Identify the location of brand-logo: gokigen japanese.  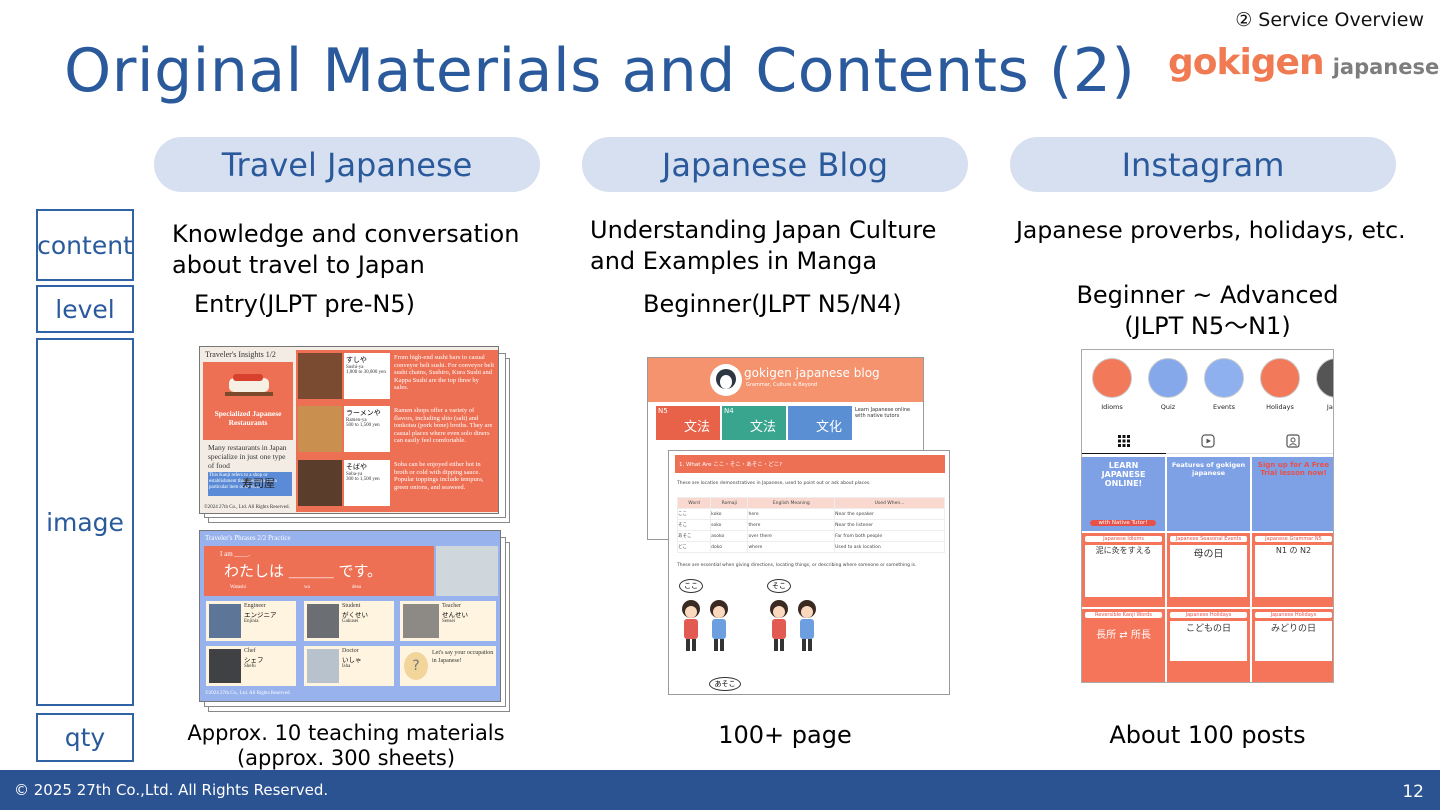
(1303, 62).